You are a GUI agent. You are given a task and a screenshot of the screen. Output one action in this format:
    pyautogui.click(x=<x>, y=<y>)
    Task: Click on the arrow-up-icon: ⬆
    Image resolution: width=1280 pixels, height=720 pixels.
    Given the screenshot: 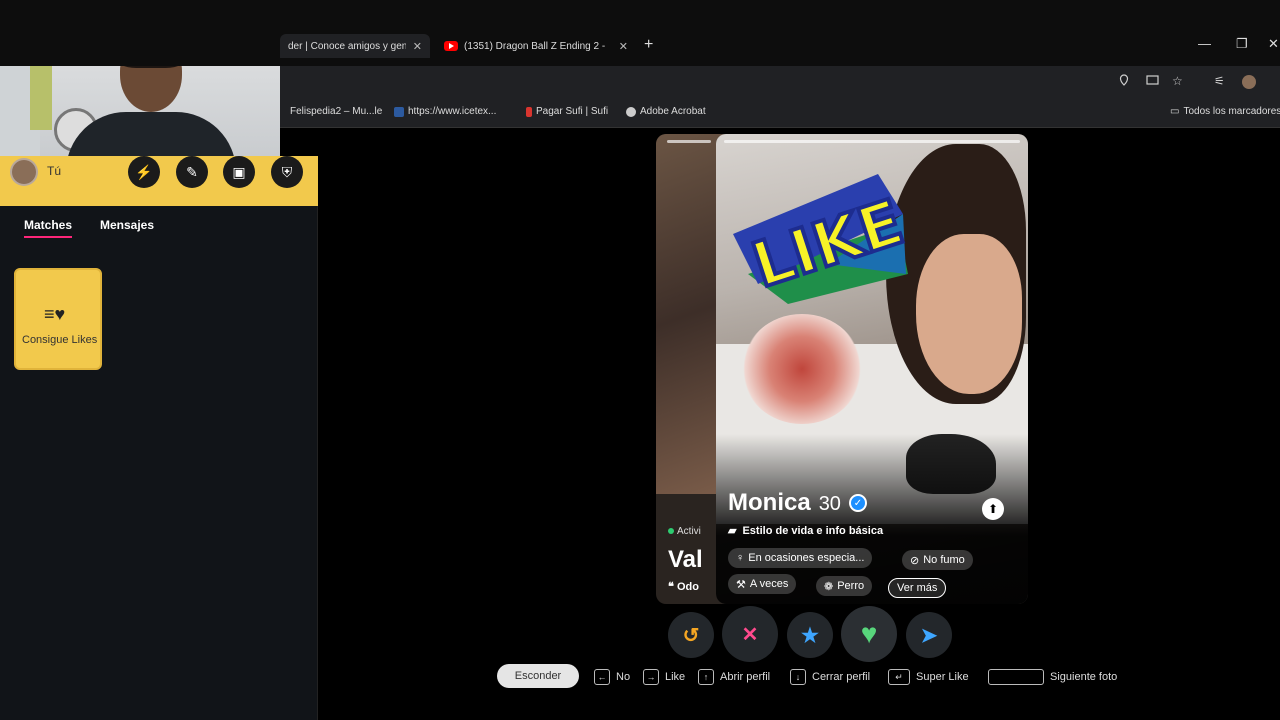 What is the action you would take?
    pyautogui.click(x=993, y=509)
    